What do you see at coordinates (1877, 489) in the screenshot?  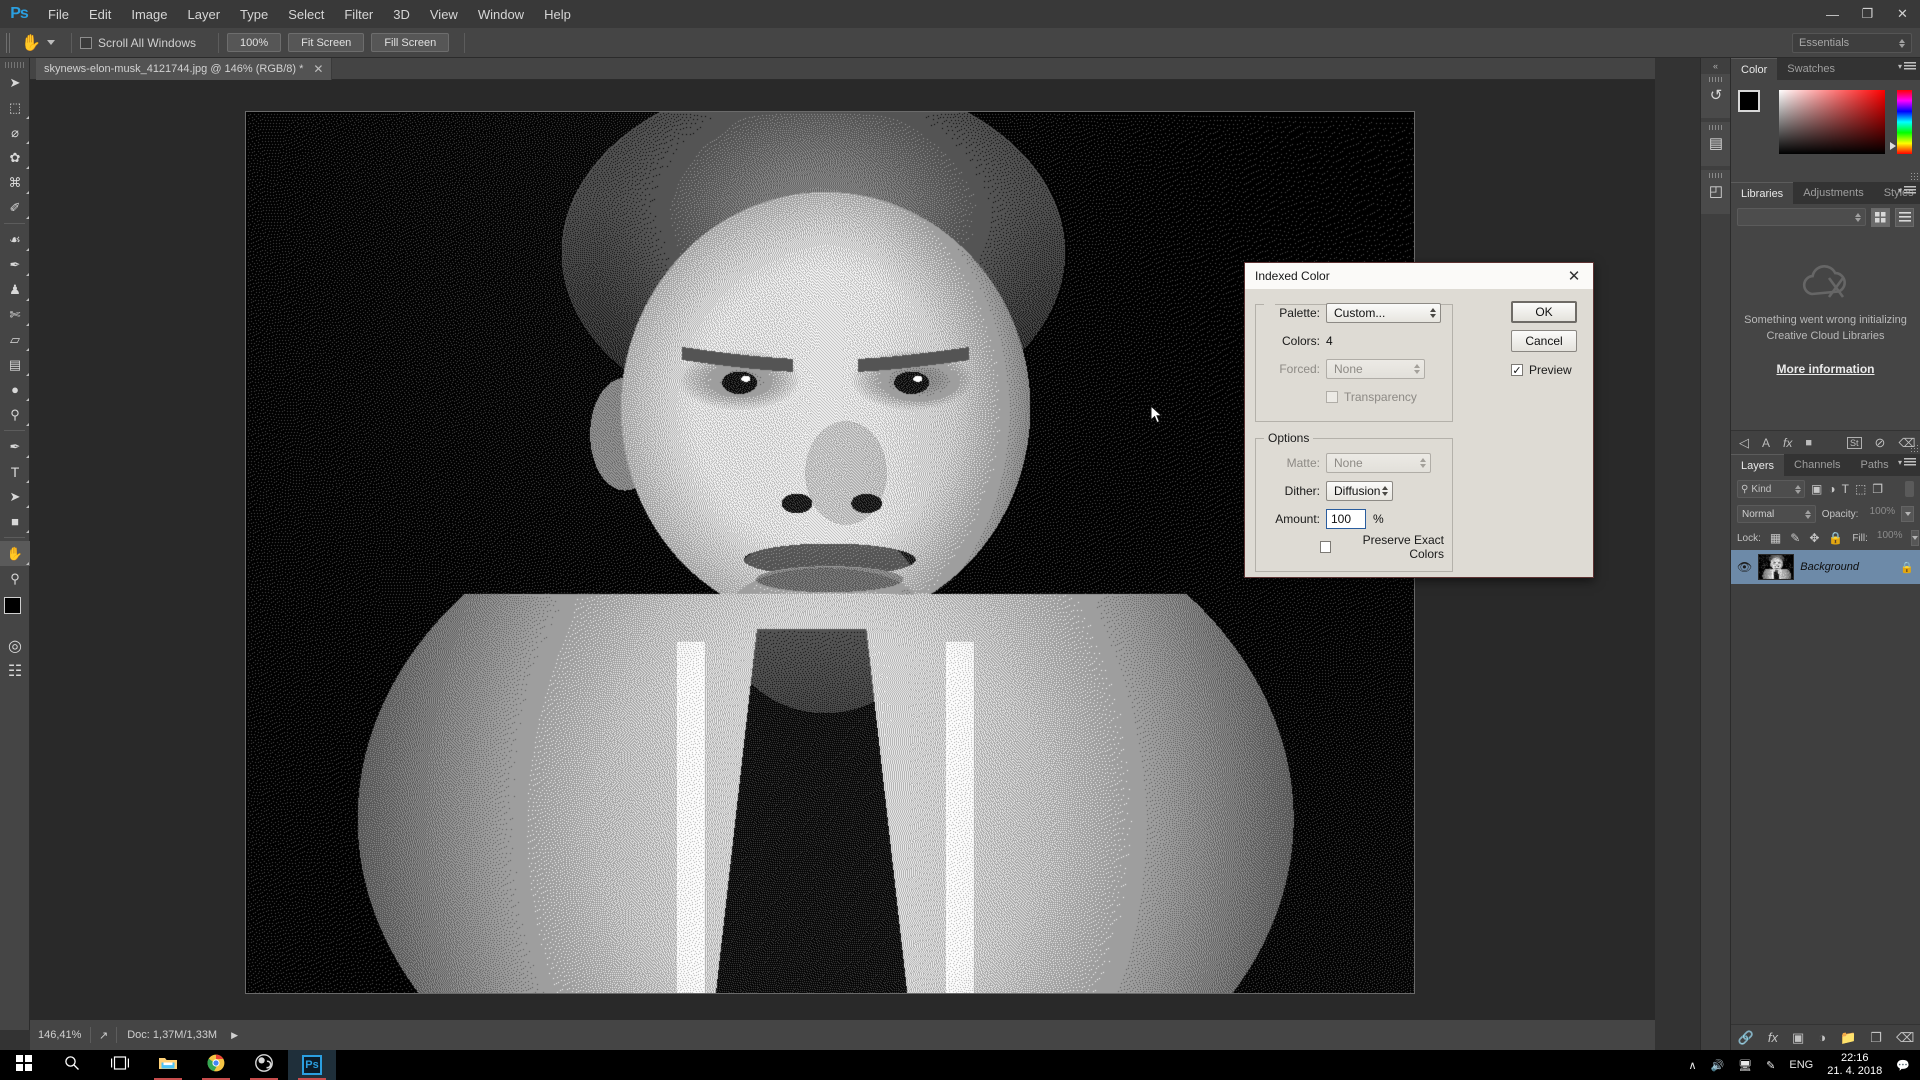 I see `filter-smart-objects-icon: ❐` at bounding box center [1877, 489].